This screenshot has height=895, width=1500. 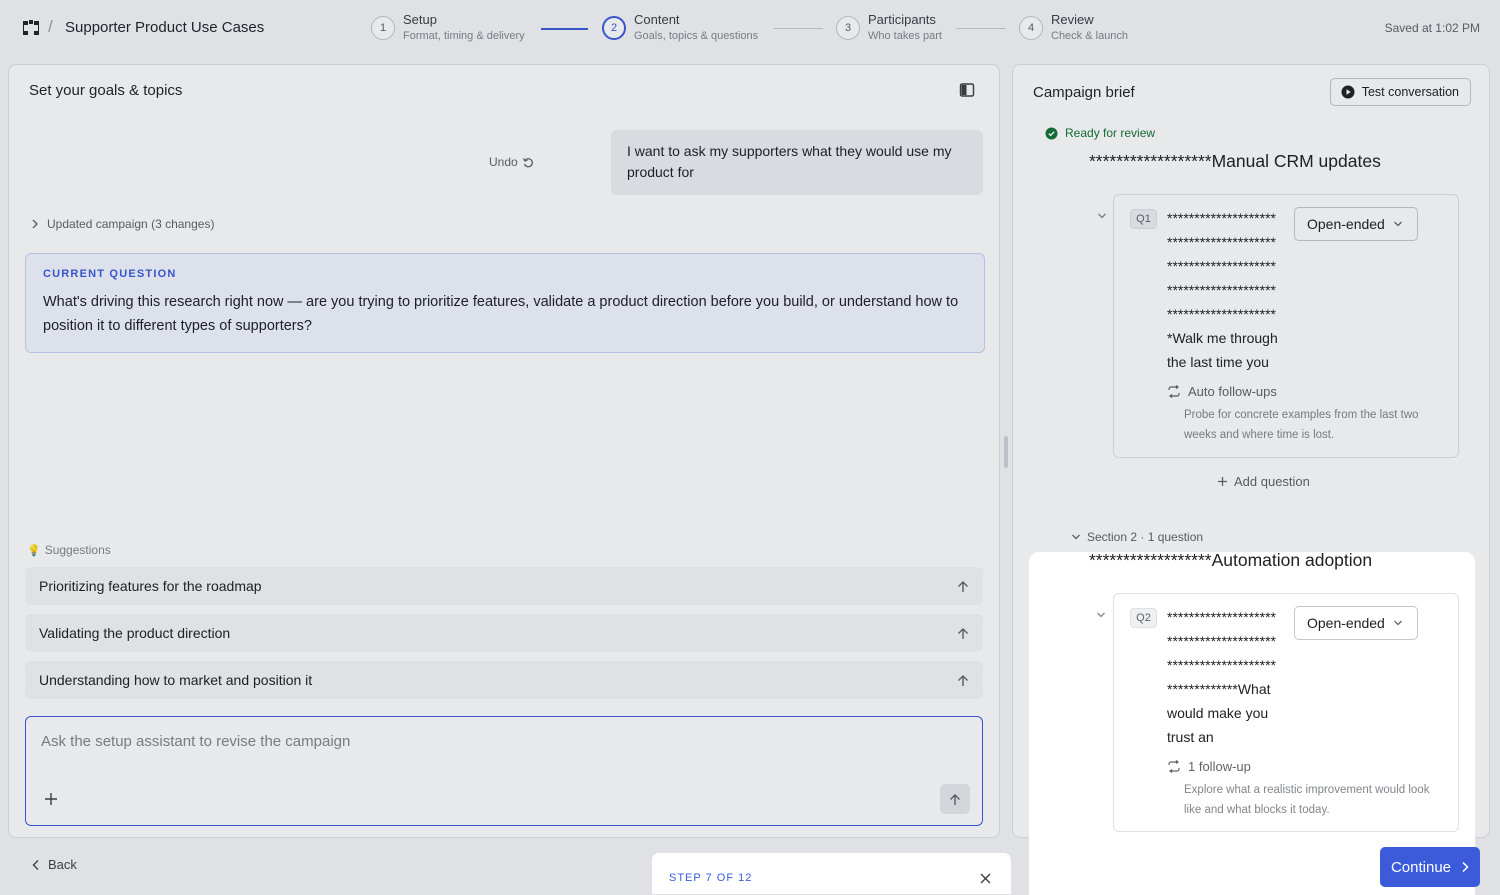 I want to click on question-number: Q1, so click(x=1143, y=219).